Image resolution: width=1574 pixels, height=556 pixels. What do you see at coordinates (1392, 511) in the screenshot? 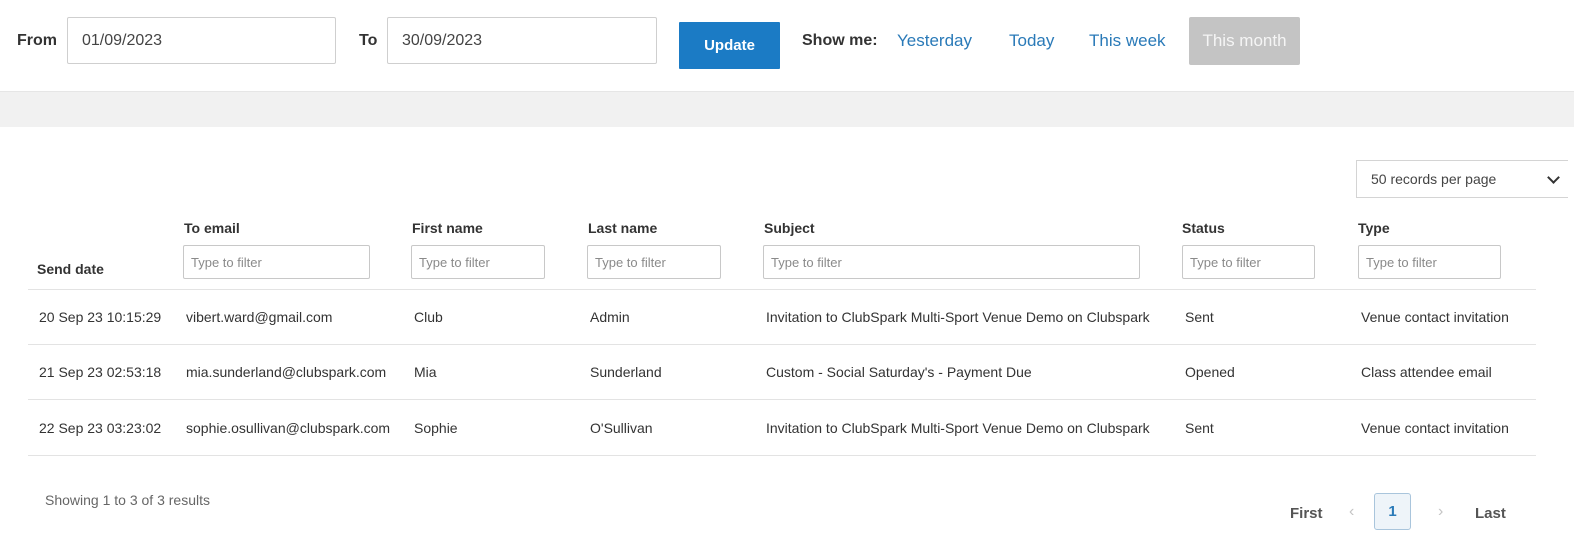
I see `pagination-current-page: 1` at bounding box center [1392, 511].